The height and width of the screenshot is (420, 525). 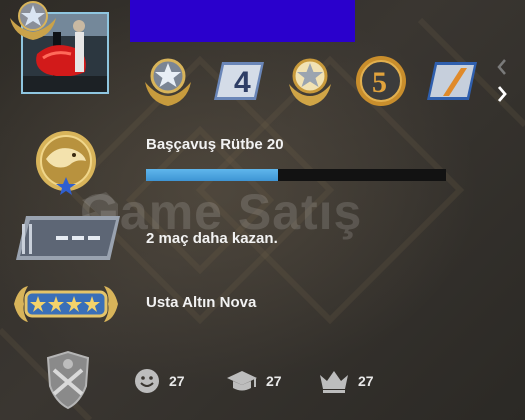 What do you see at coordinates (221, 212) in the screenshot?
I see `watermark-text: Game Satış` at bounding box center [221, 212].